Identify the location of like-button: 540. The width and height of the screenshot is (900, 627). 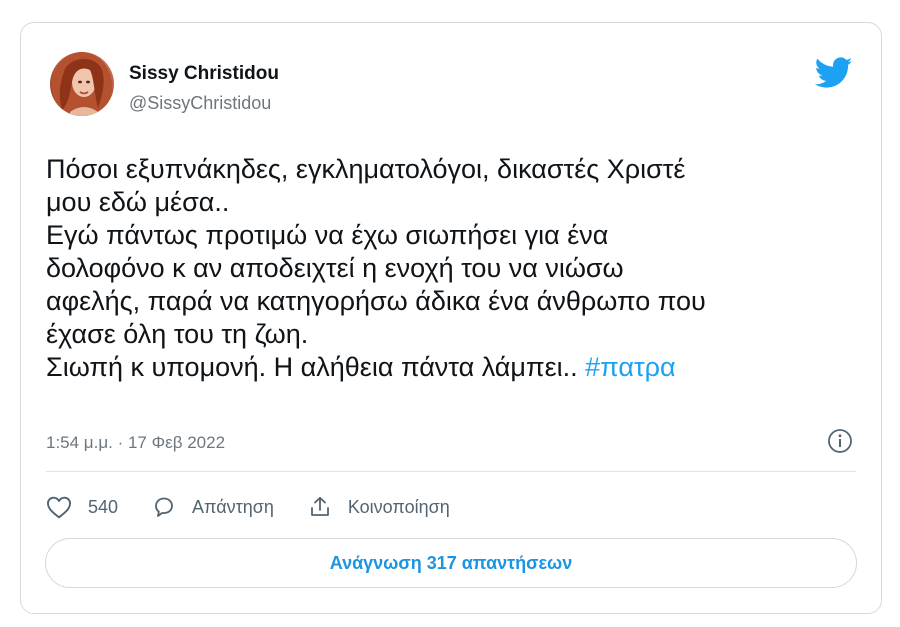
(82, 507).